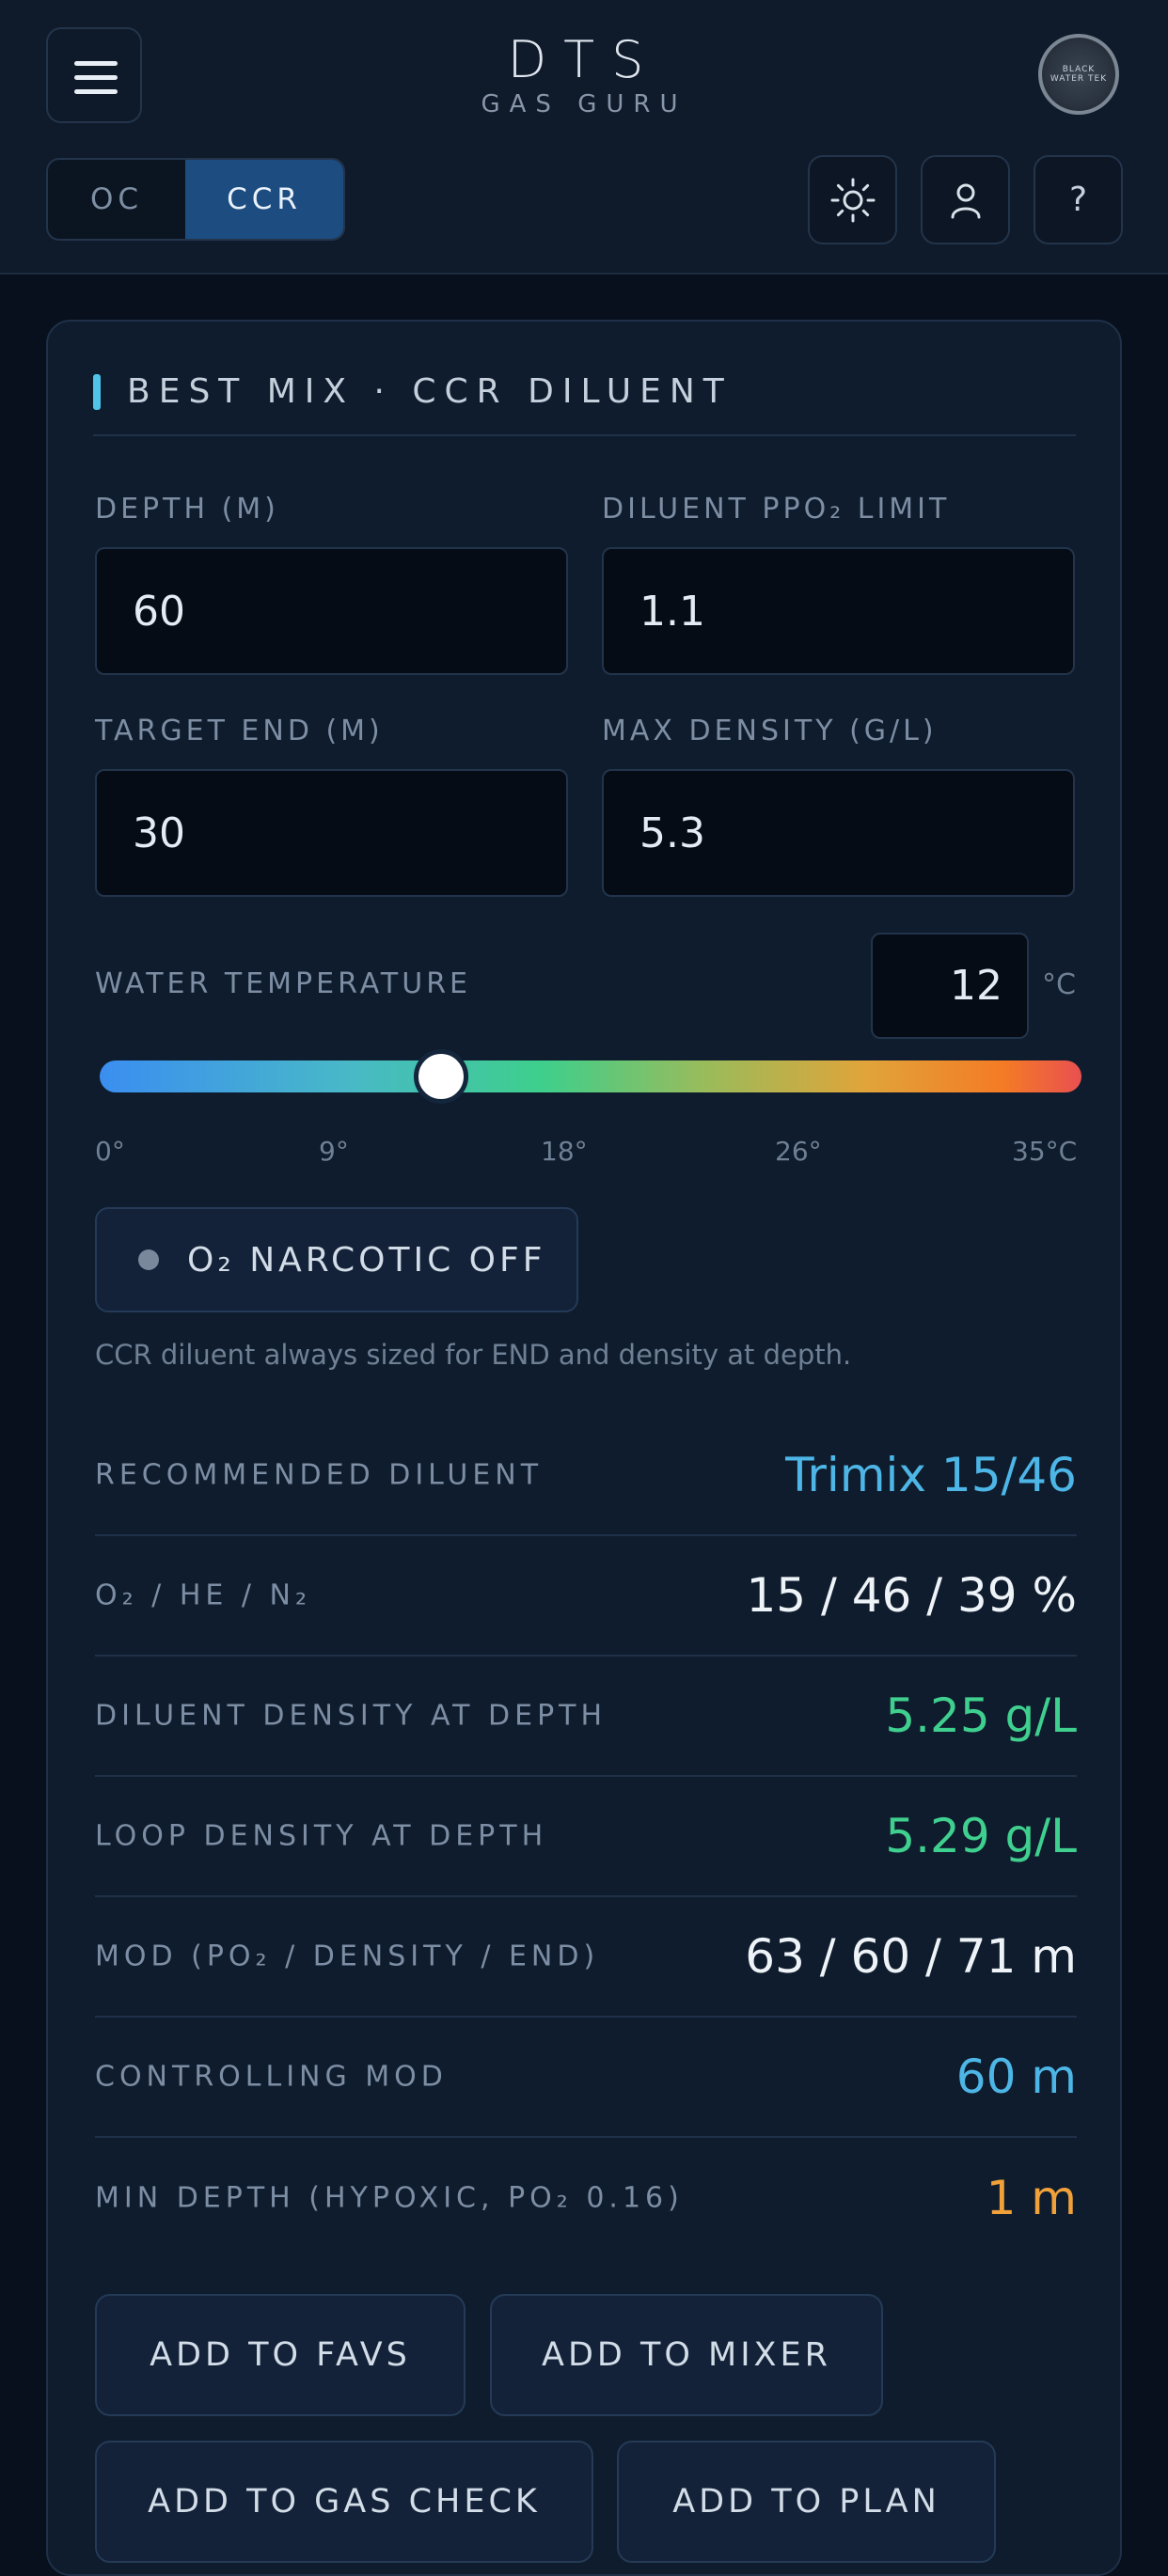 The width and height of the screenshot is (1168, 2576). What do you see at coordinates (584, 60) in the screenshot?
I see `app-title: DTS` at bounding box center [584, 60].